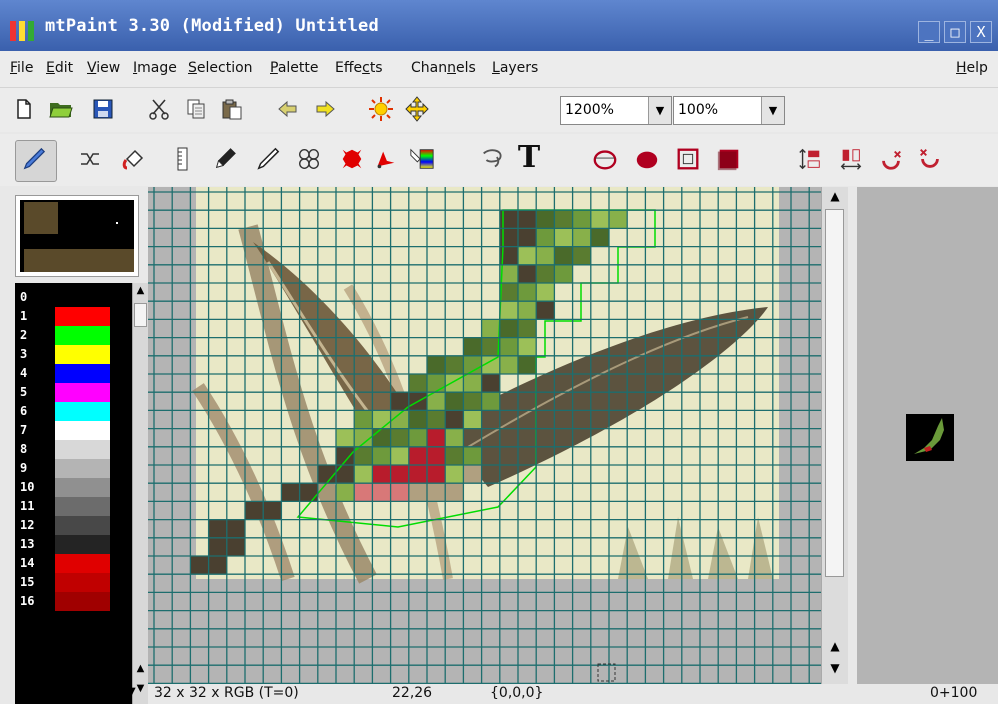 The height and width of the screenshot is (704, 998). Describe the element at coordinates (381, 109) in the screenshot. I see `brightness-icon` at that location.